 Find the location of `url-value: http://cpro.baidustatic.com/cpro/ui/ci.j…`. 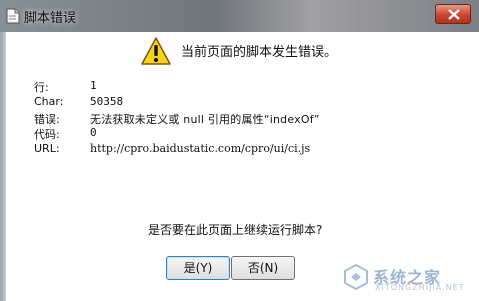

url-value: http://cpro.baidustatic.com/cpro/ui/ci.j… is located at coordinates (200, 148).